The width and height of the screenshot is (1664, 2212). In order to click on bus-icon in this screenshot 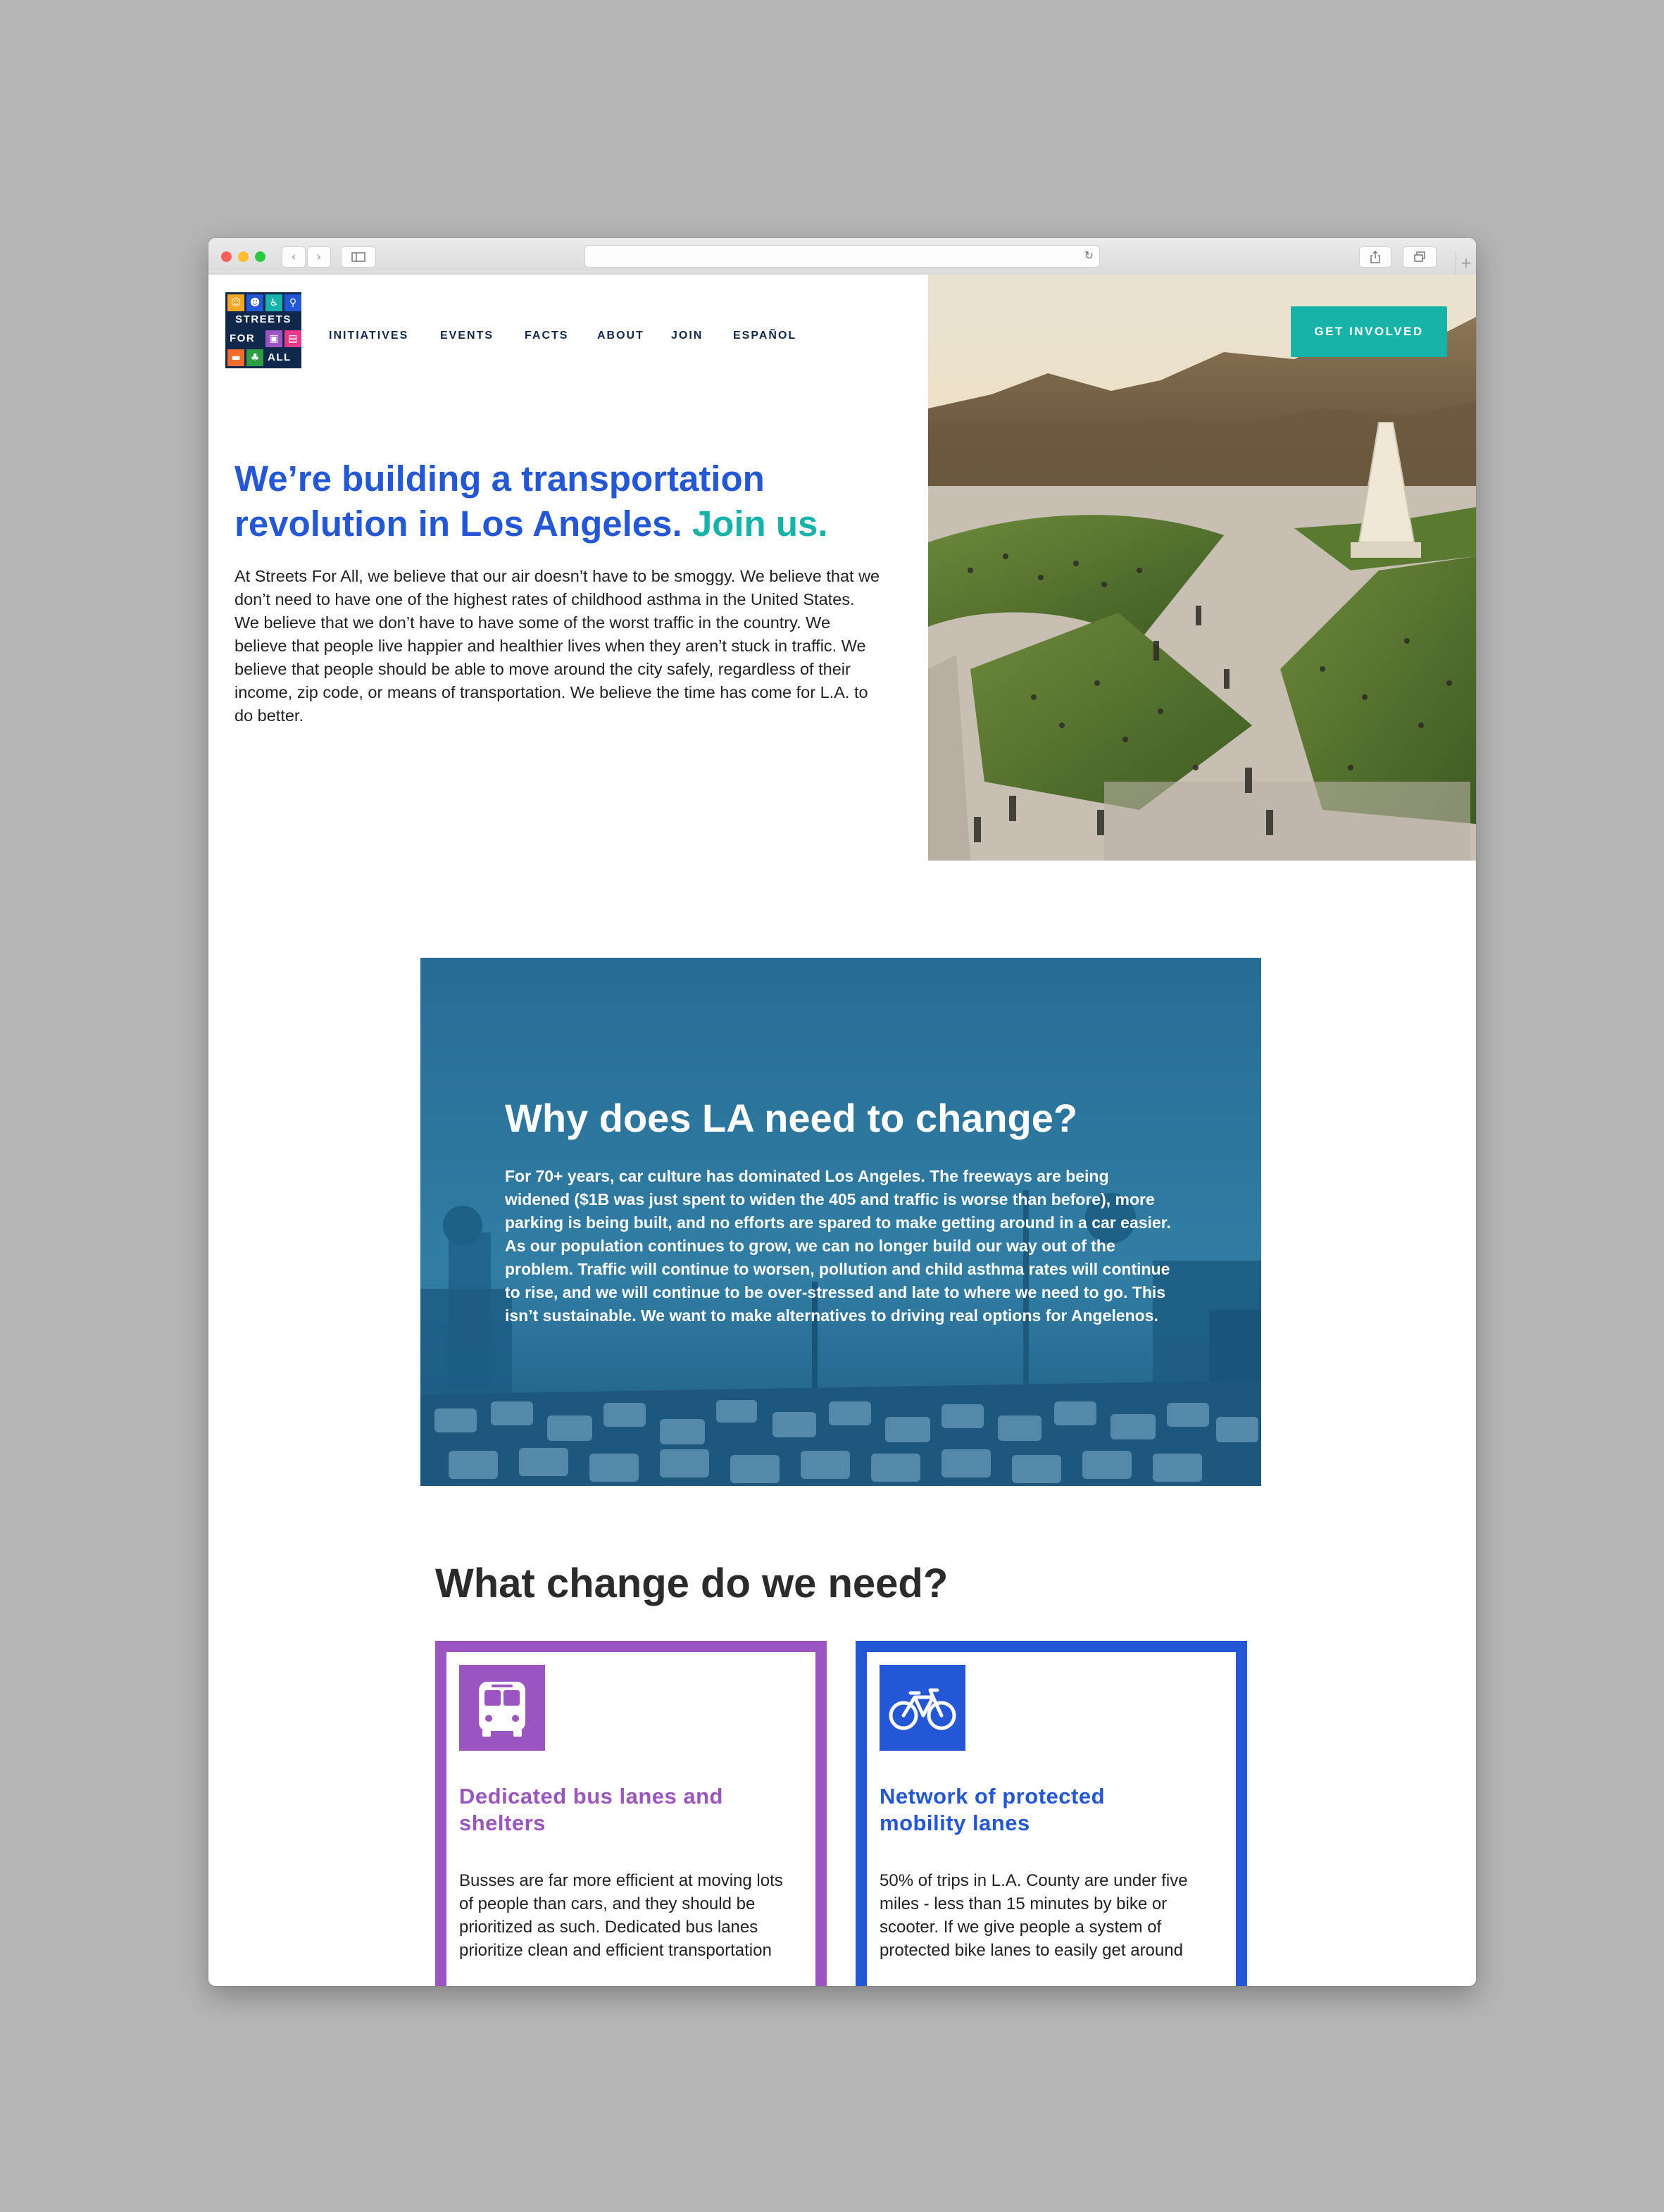, I will do `click(502, 1708)`.